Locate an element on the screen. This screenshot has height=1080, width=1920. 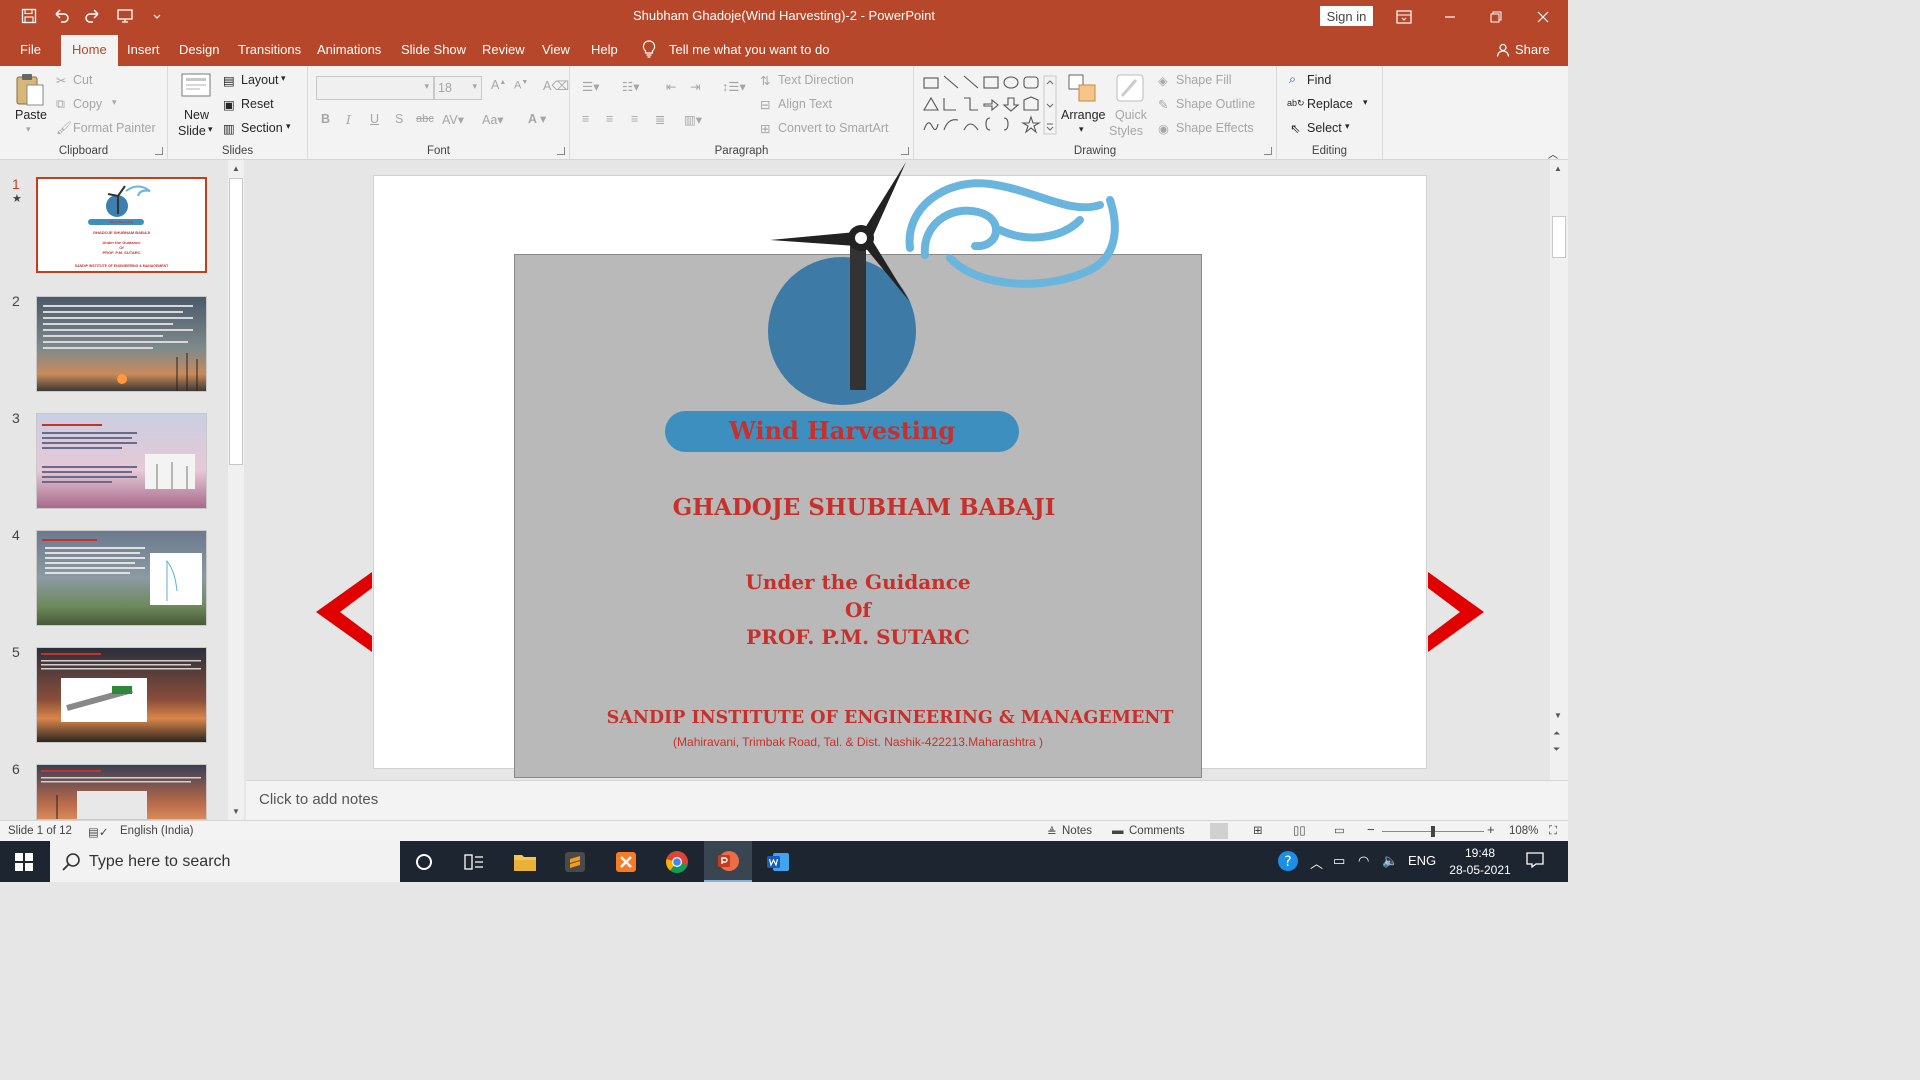
line-spacing-icon: ↕☰▾ is located at coordinates (734, 86).